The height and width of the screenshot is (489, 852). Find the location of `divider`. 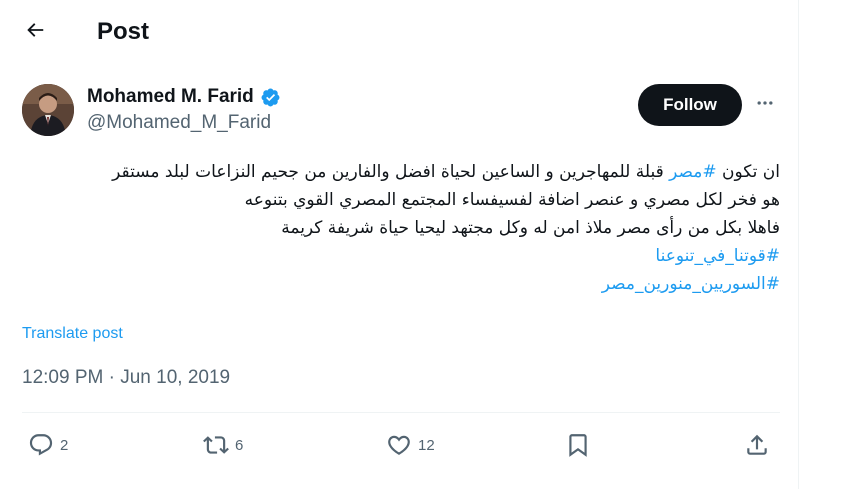

divider is located at coordinates (401, 412).